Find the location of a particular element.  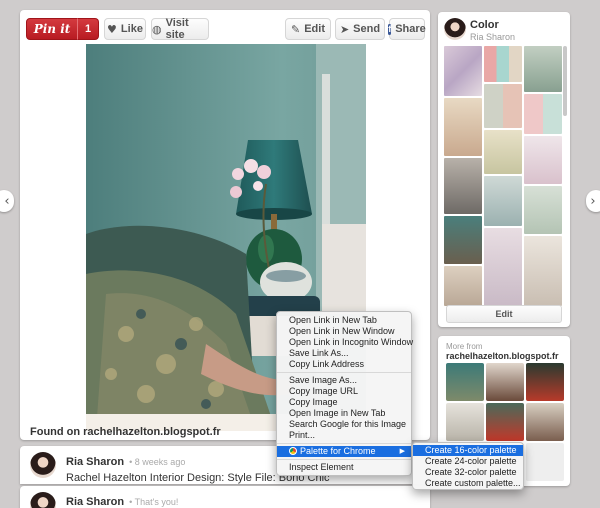

pin-count-badge: 1 is located at coordinates (88, 29).